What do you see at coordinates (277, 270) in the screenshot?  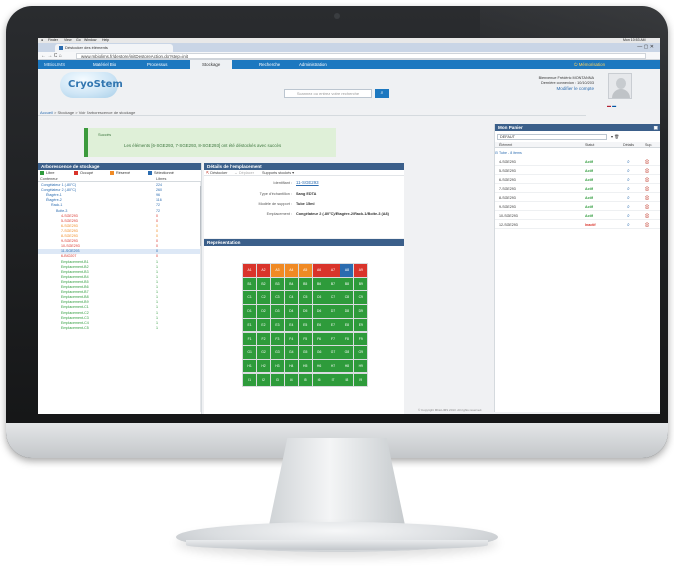 I see `grid-cell-a3: A3` at bounding box center [277, 270].